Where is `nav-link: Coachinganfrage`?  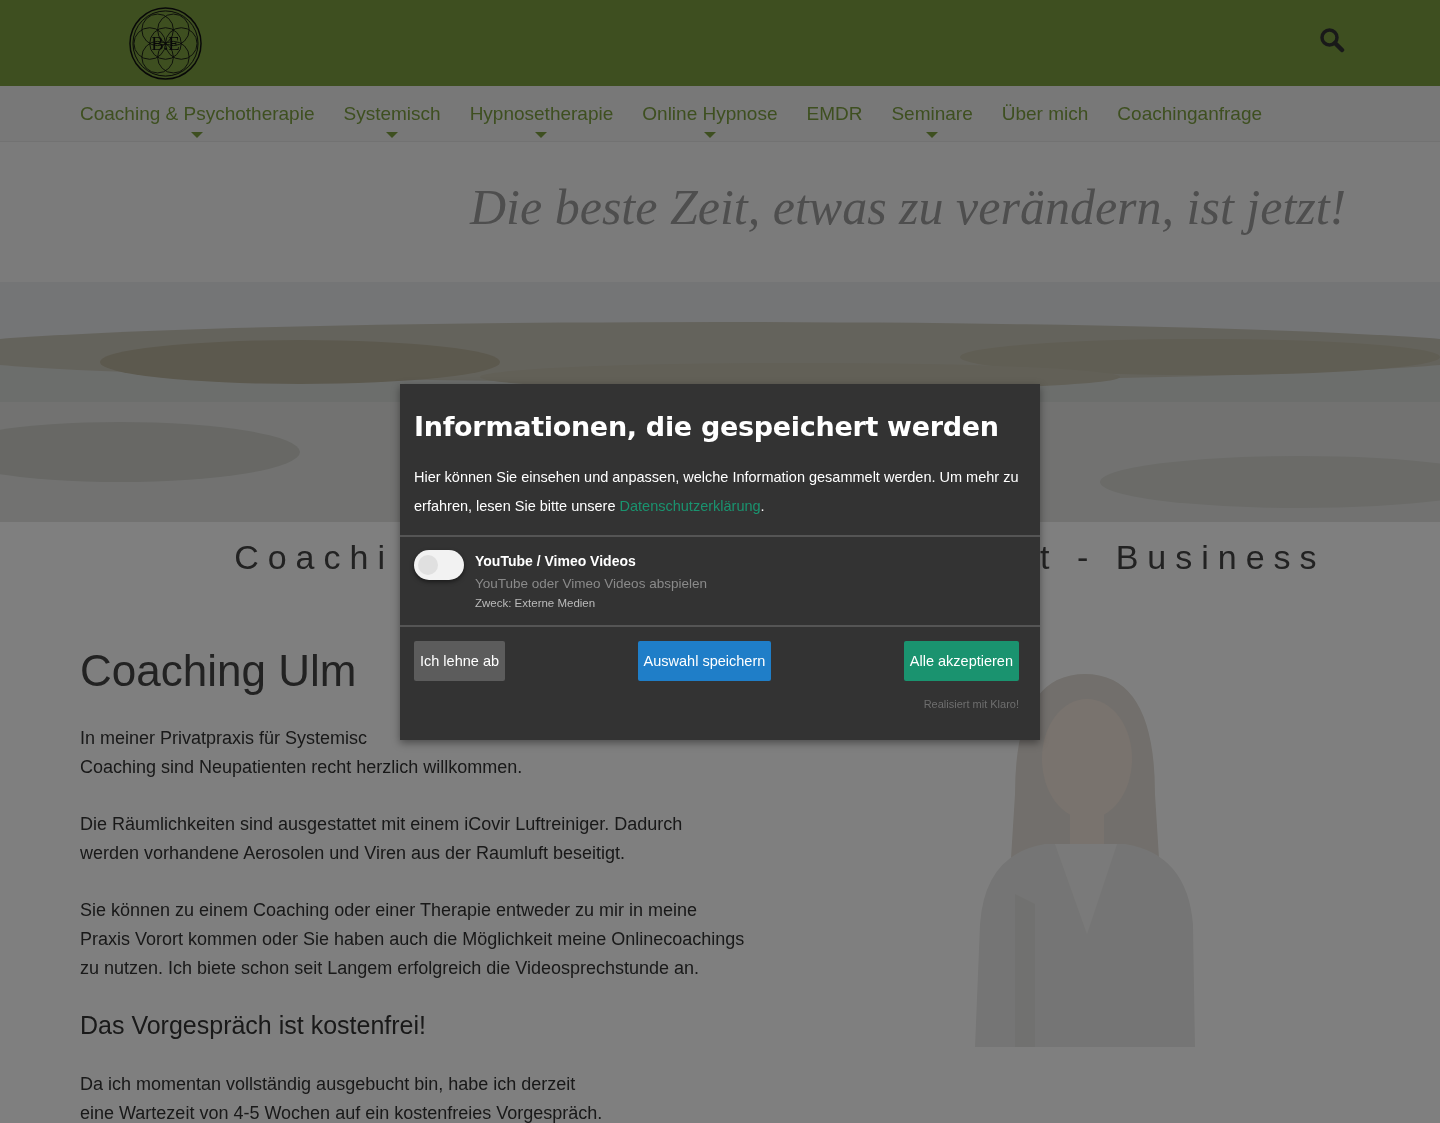
nav-link: Coachinganfrage is located at coordinates (1190, 114).